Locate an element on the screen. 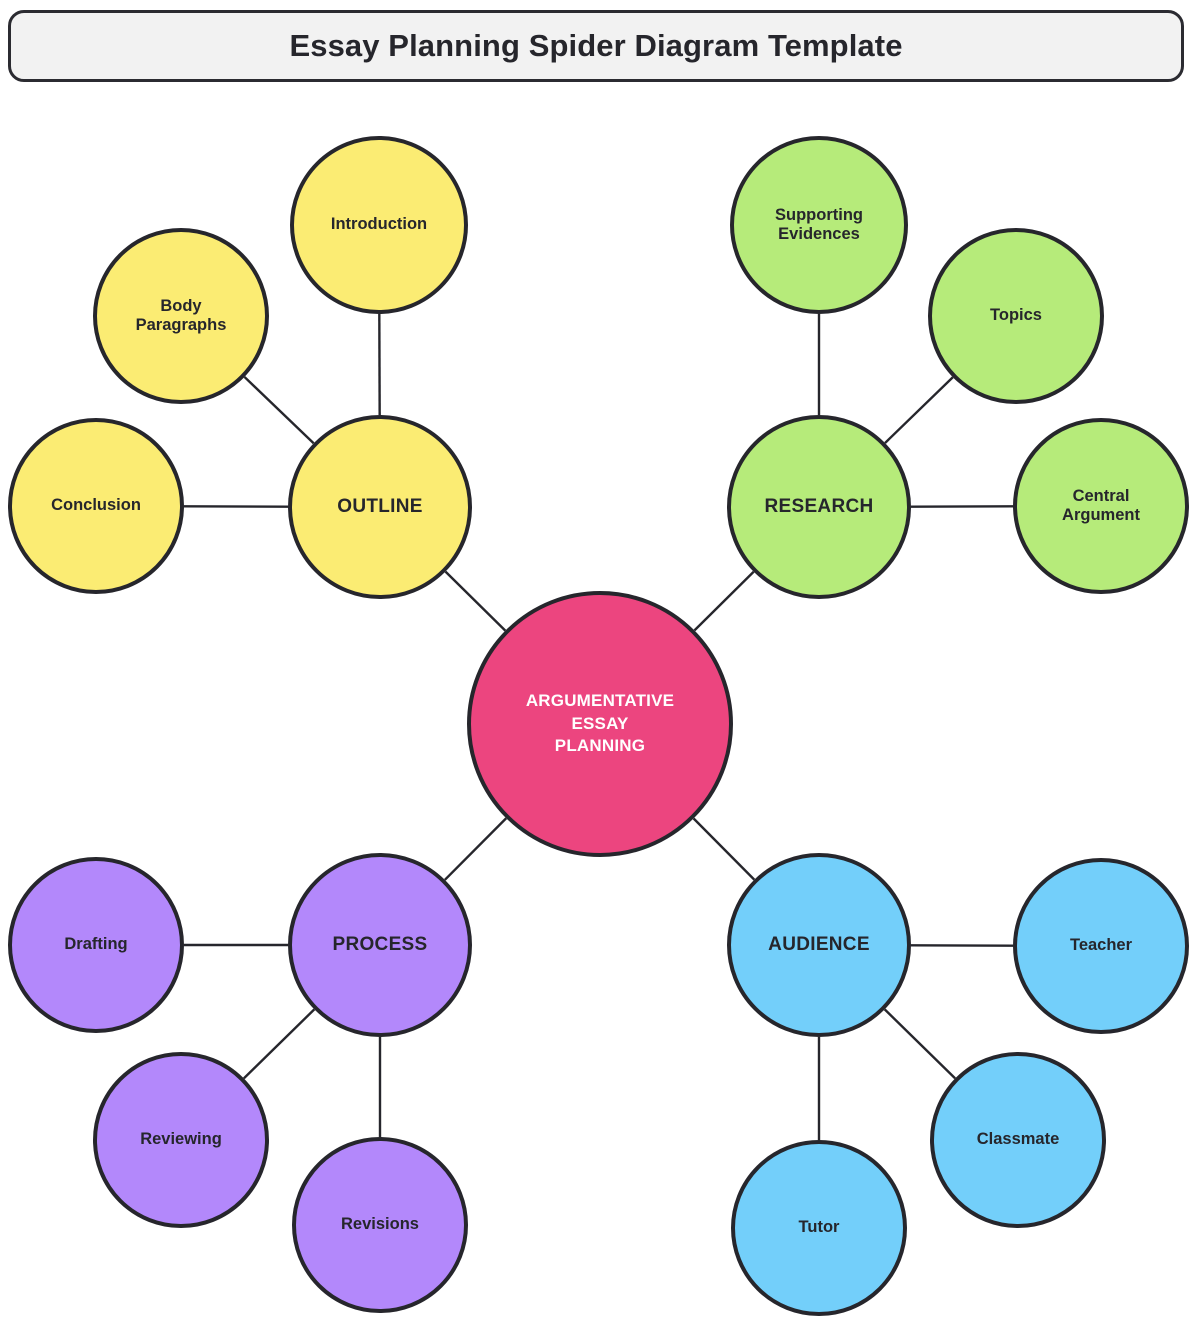 Image resolution: width=1200 pixels, height=1326 pixels. node-outline-label: OUTLINE is located at coordinates (380, 506).